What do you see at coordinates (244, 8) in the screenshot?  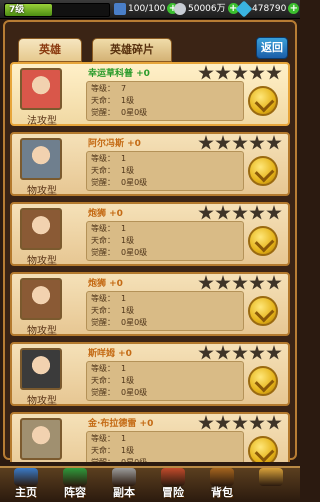 I see `diamond-icon` at bounding box center [244, 8].